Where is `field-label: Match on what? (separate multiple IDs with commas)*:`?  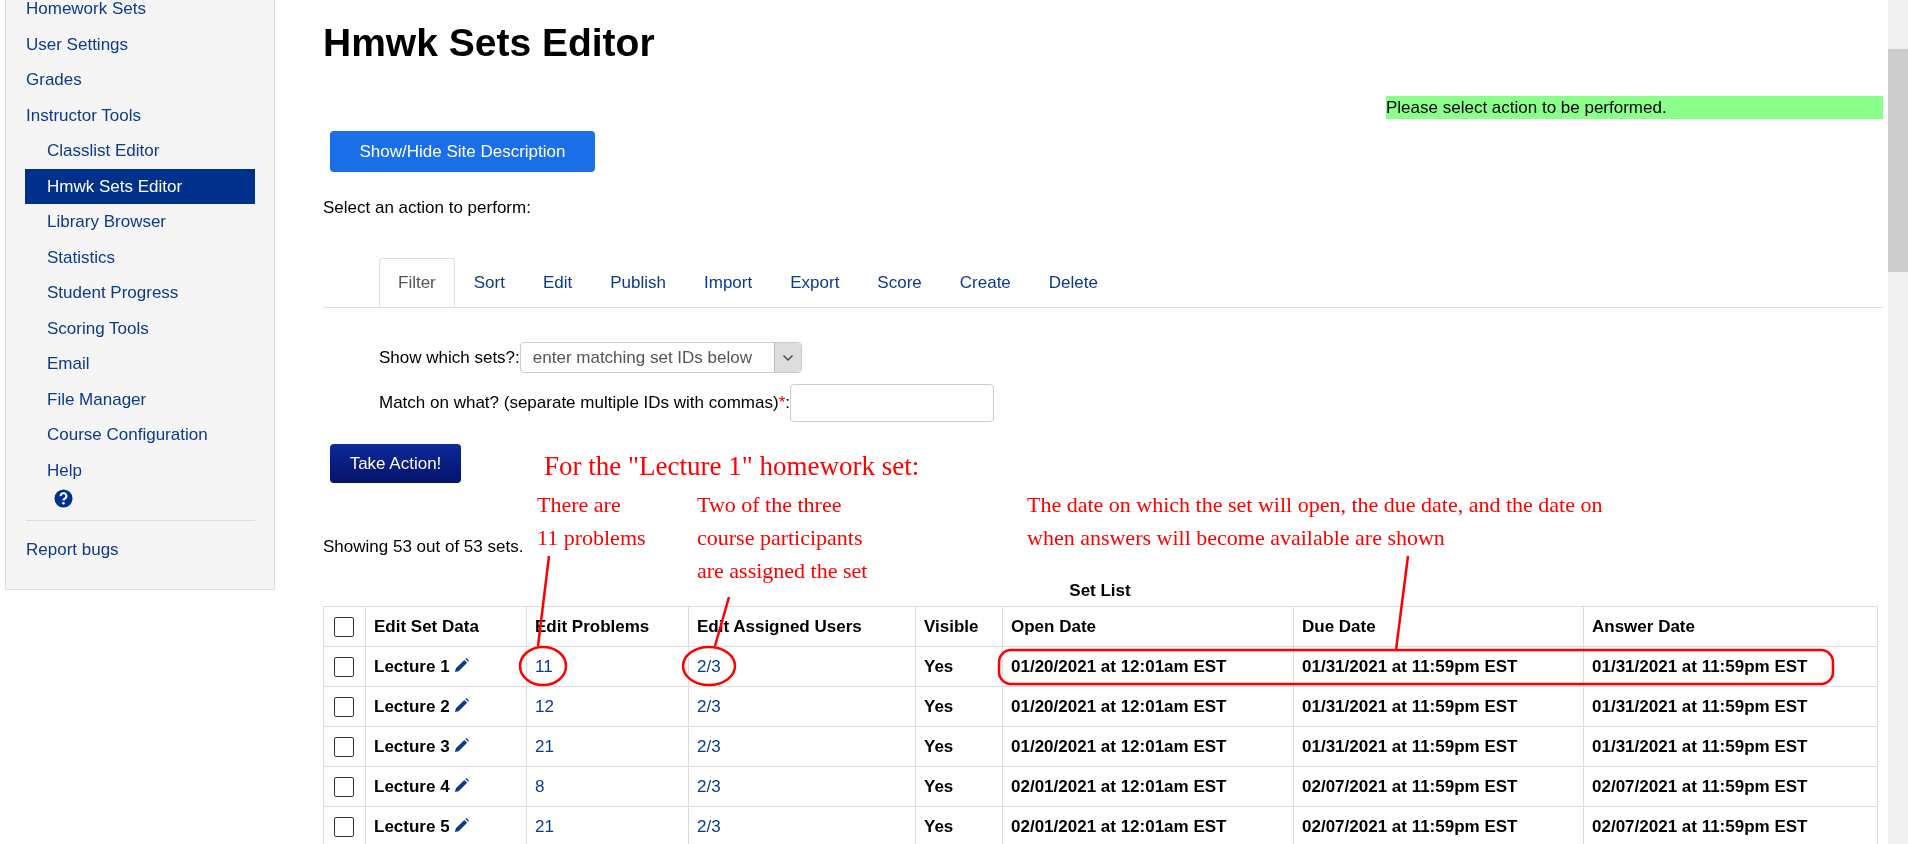
field-label: Match on what? (separate multiple IDs with commas)*: is located at coordinates (584, 403).